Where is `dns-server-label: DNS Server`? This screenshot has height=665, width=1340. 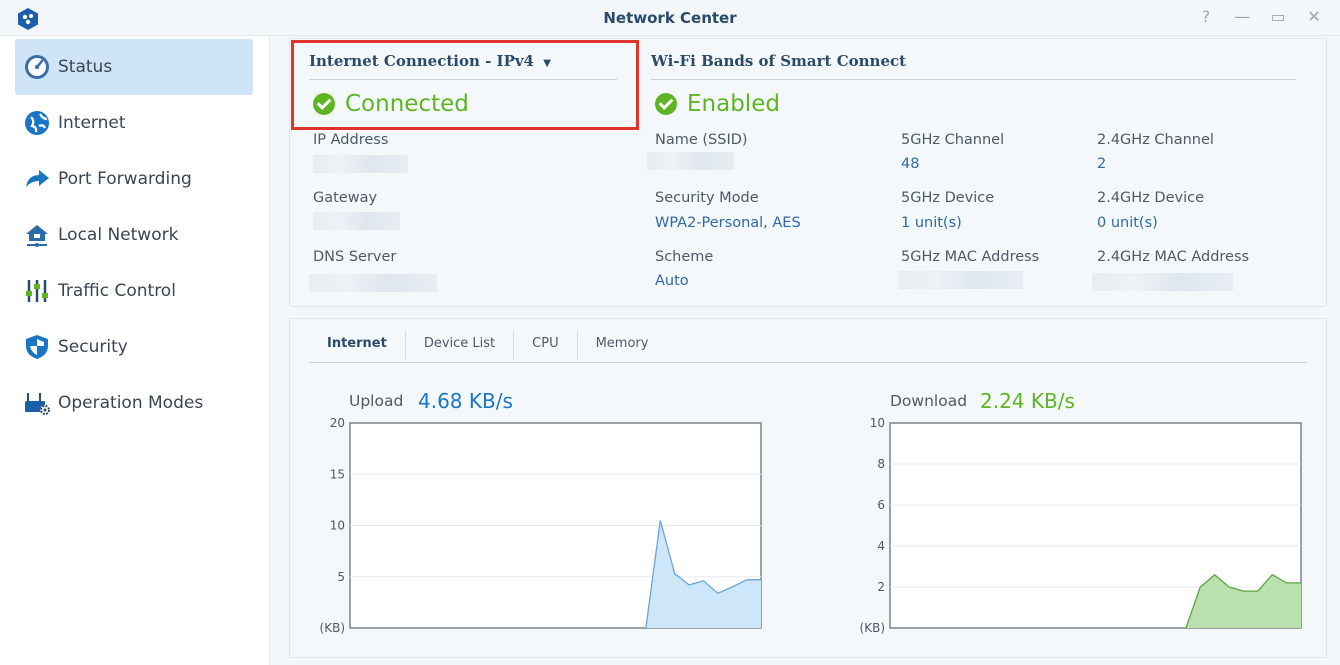
dns-server-label: DNS Server is located at coordinates (355, 257).